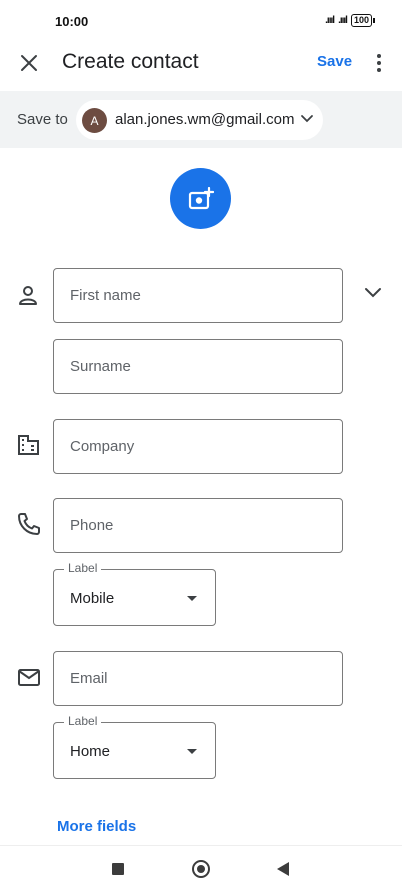  Describe the element at coordinates (42, 119) in the screenshot. I see `save-to-label: Save to` at that location.